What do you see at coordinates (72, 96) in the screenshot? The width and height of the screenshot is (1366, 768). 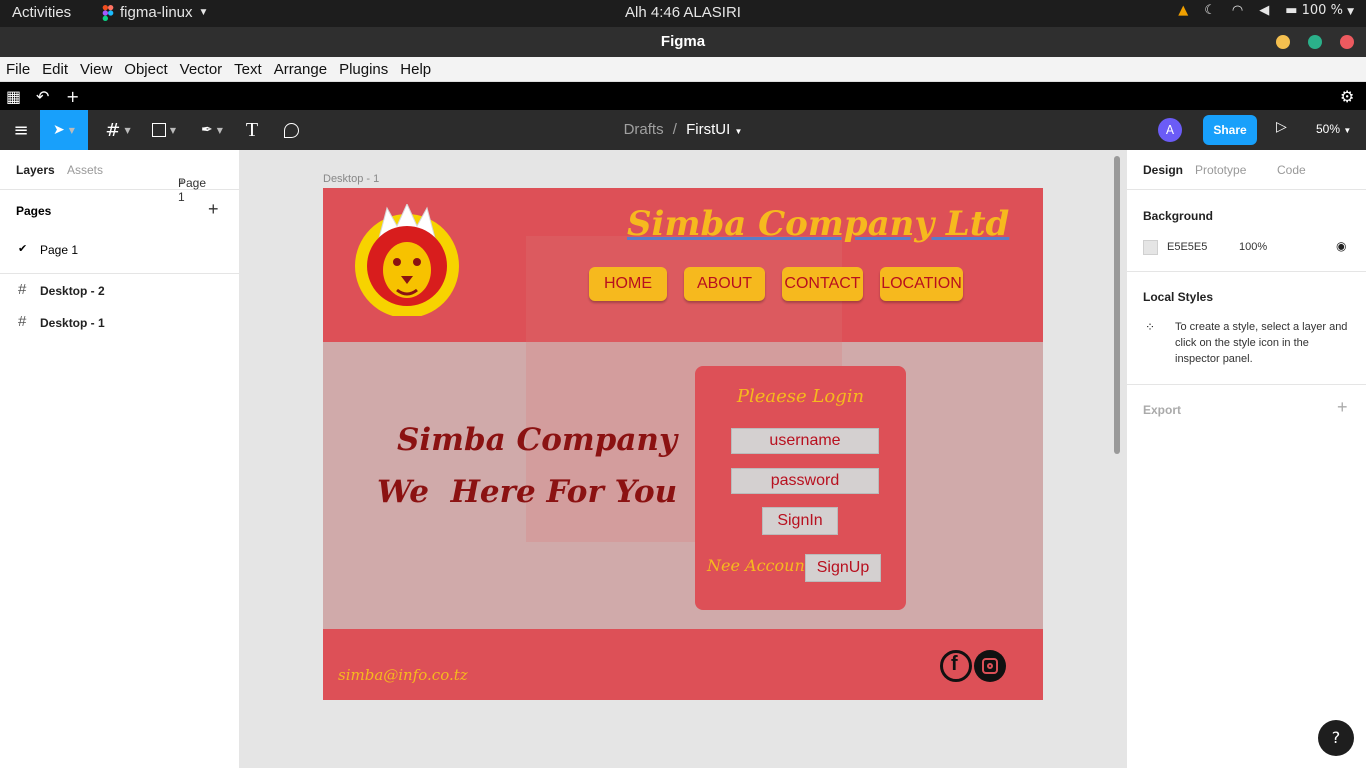 I see `new-tab-icon: +` at bounding box center [72, 96].